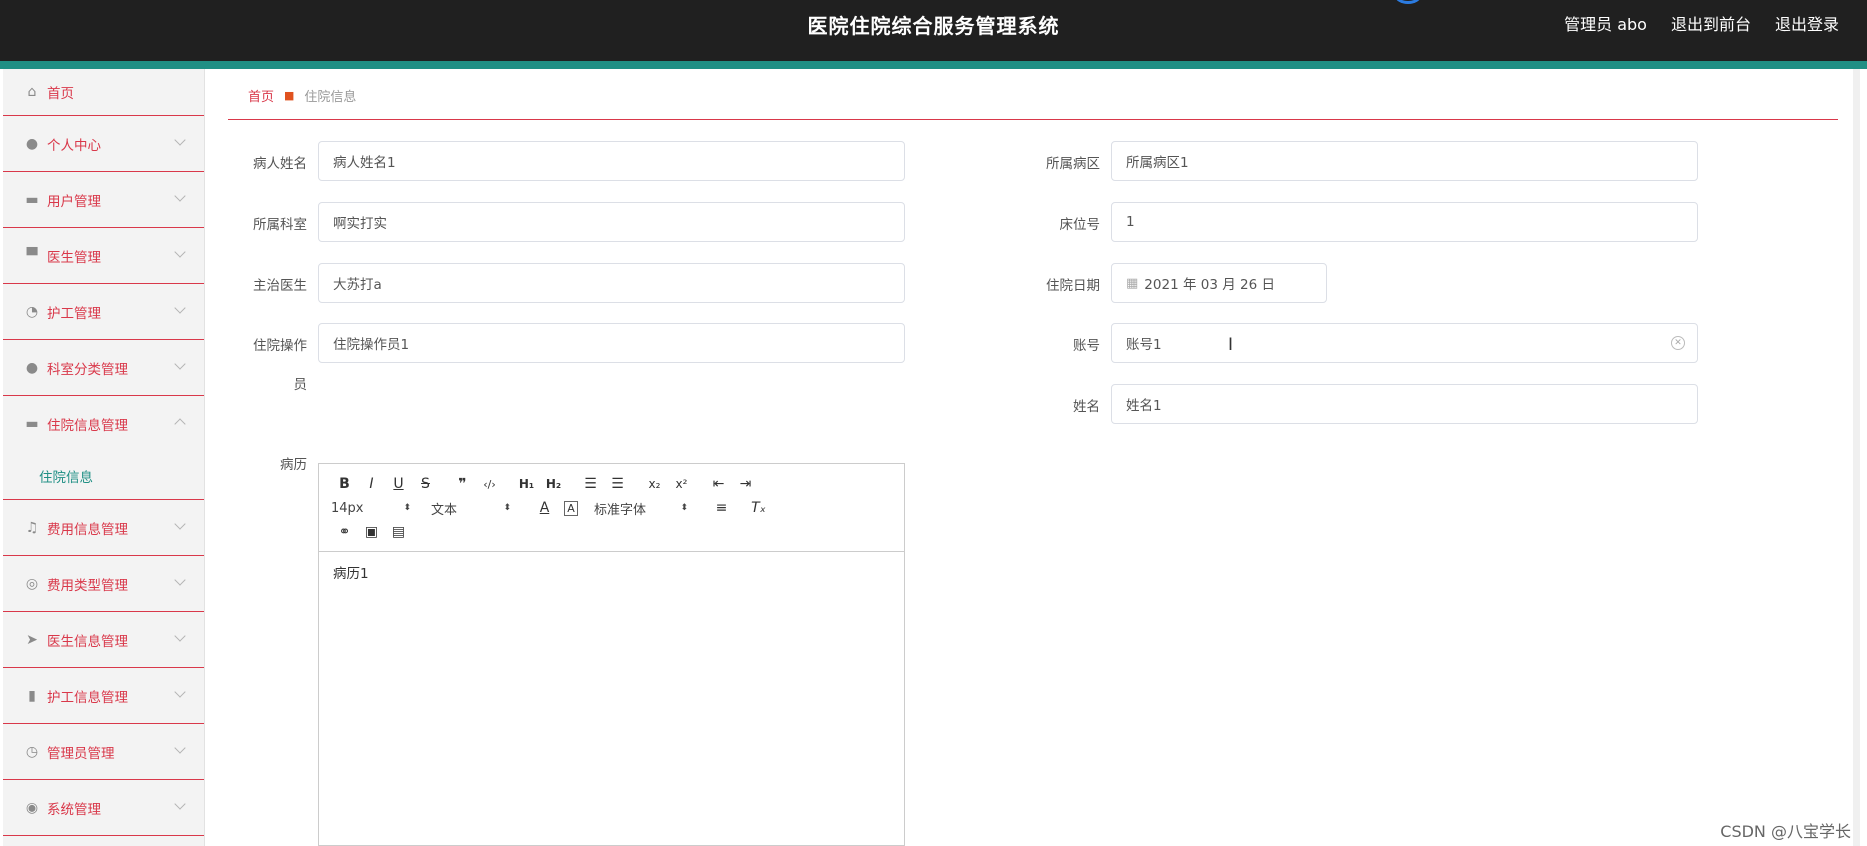  What do you see at coordinates (1209, 285) in the screenshot?
I see `date-value: 2021 年 03 月 26 日` at bounding box center [1209, 285].